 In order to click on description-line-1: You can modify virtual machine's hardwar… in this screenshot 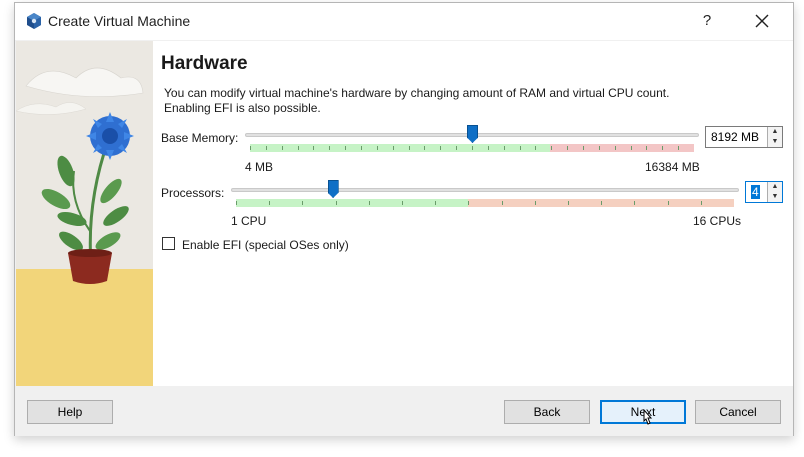, I will do `click(417, 93)`.